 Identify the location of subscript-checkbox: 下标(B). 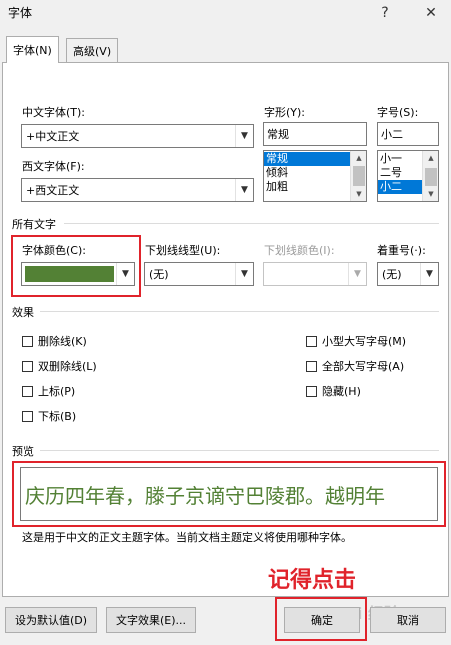
(49, 416).